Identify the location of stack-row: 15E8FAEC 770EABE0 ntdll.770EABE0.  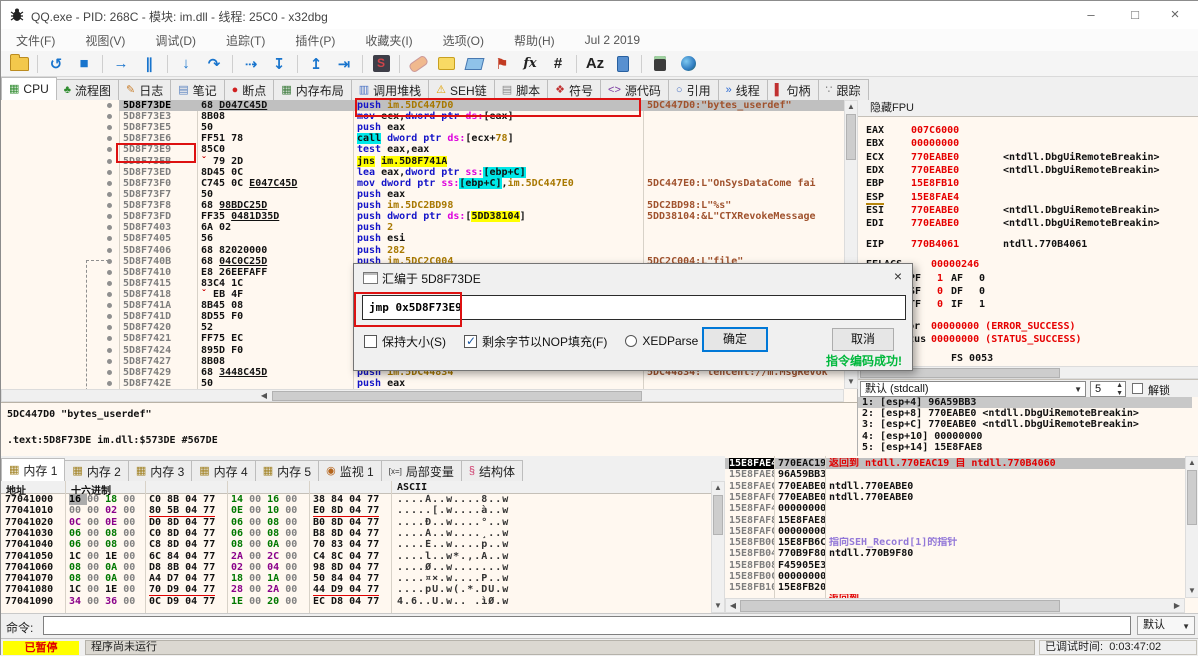
(955, 486).